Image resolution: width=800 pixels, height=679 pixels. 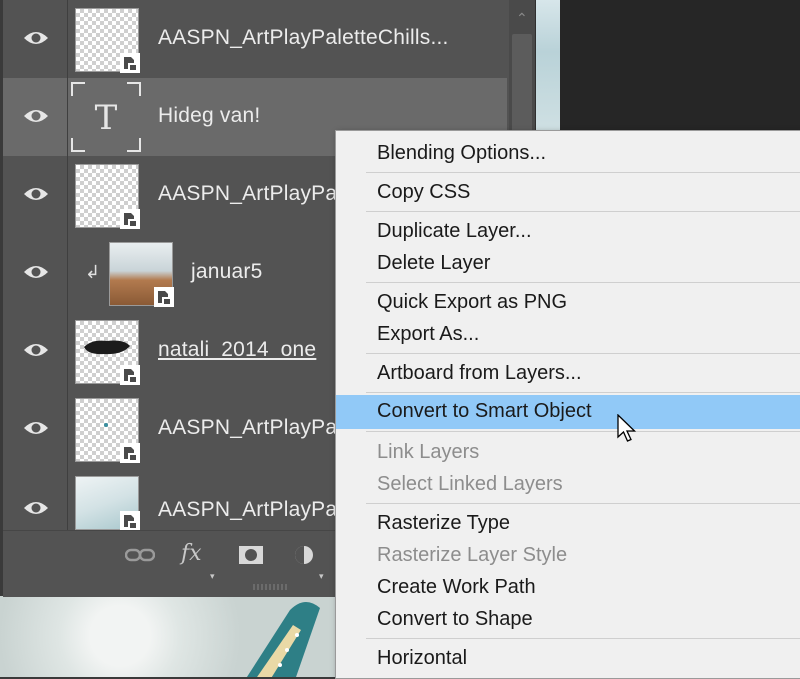 What do you see at coordinates (226, 272) in the screenshot?
I see `layer-name: januar5` at bounding box center [226, 272].